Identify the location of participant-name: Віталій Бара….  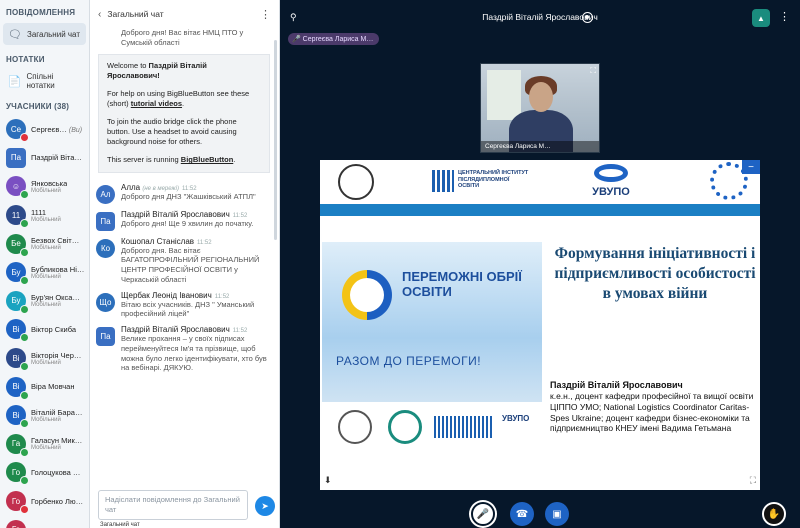
(57, 412).